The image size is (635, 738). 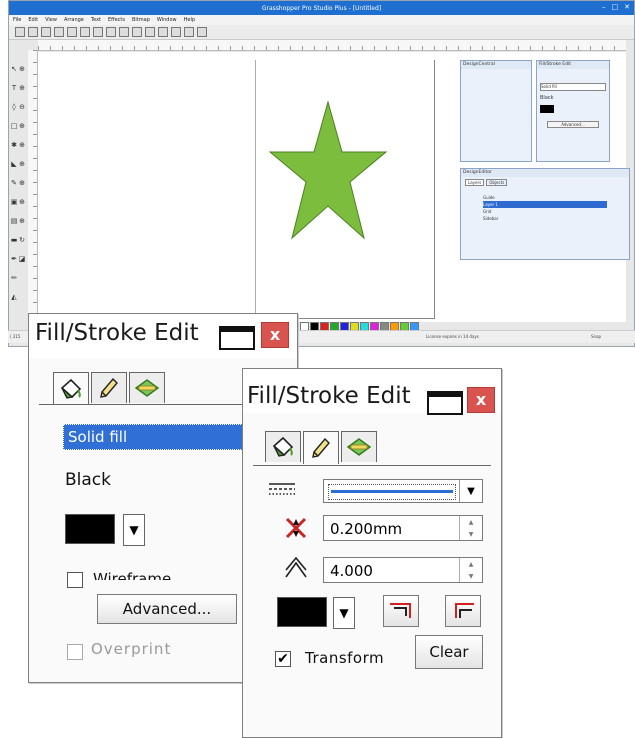 What do you see at coordinates (163, 32) in the screenshot?
I see `ungroup-icon` at bounding box center [163, 32].